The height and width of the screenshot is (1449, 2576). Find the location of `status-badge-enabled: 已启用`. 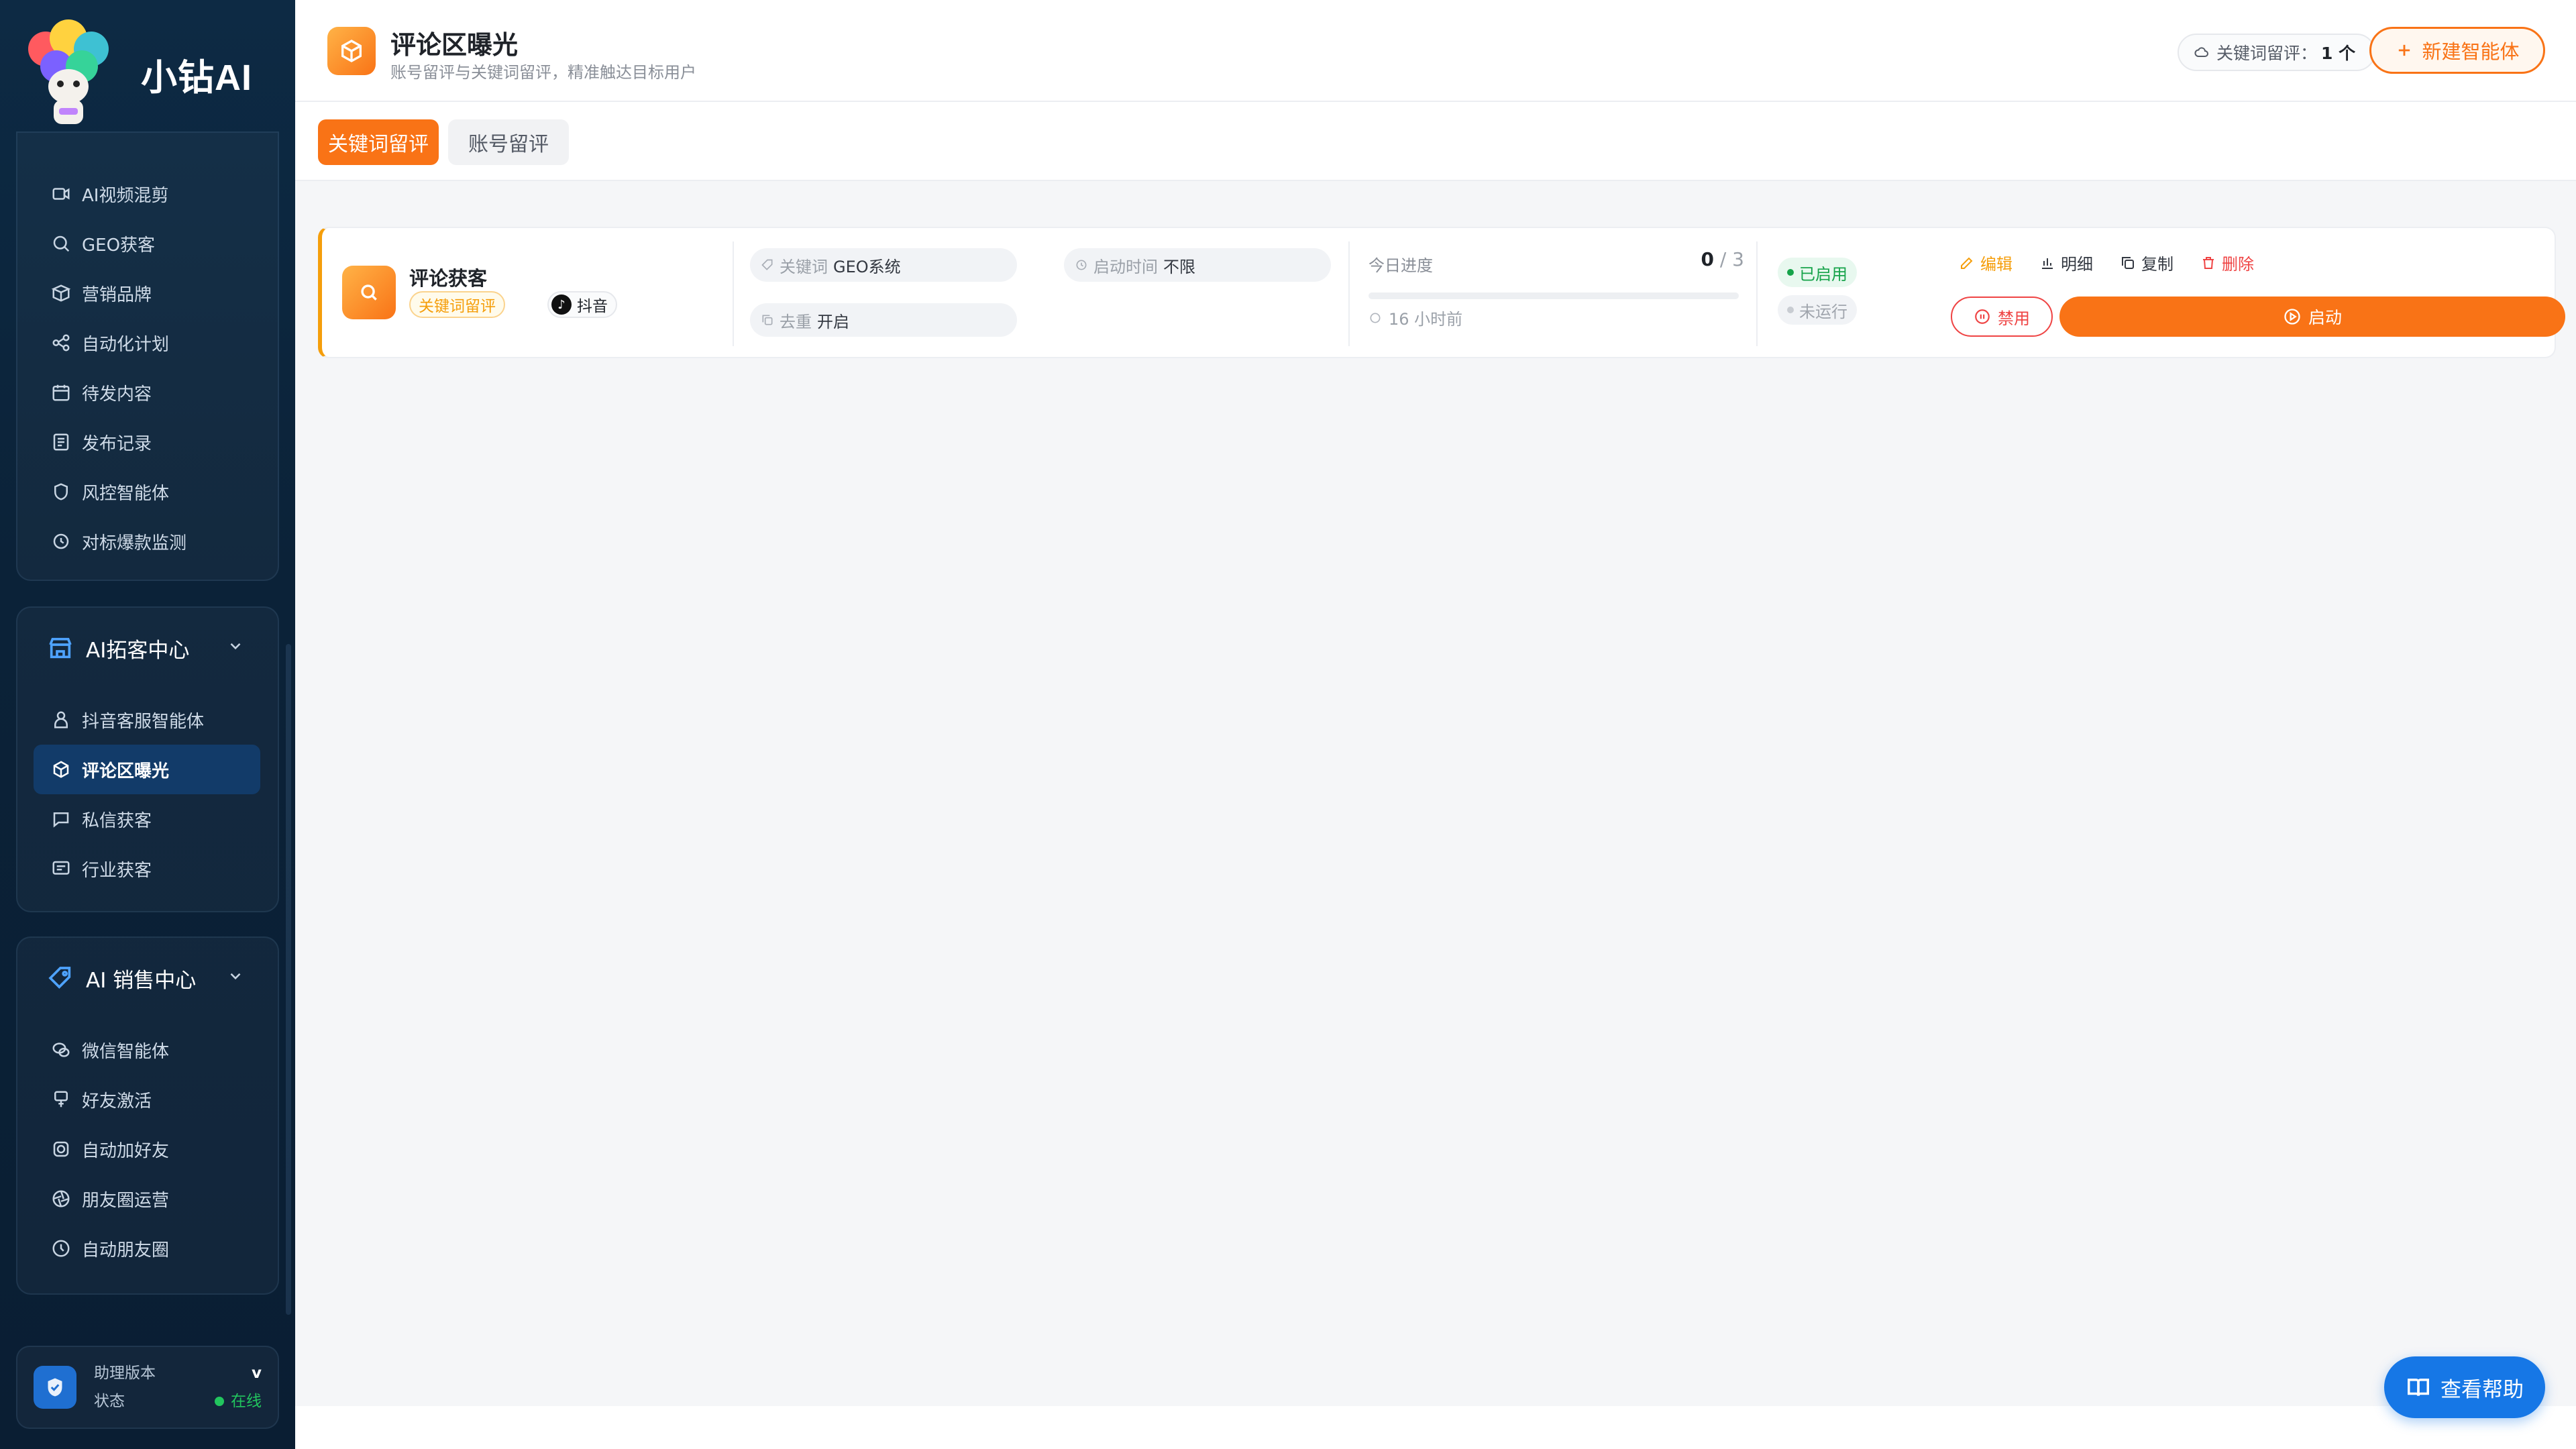

status-badge-enabled: 已启用 is located at coordinates (1817, 272).